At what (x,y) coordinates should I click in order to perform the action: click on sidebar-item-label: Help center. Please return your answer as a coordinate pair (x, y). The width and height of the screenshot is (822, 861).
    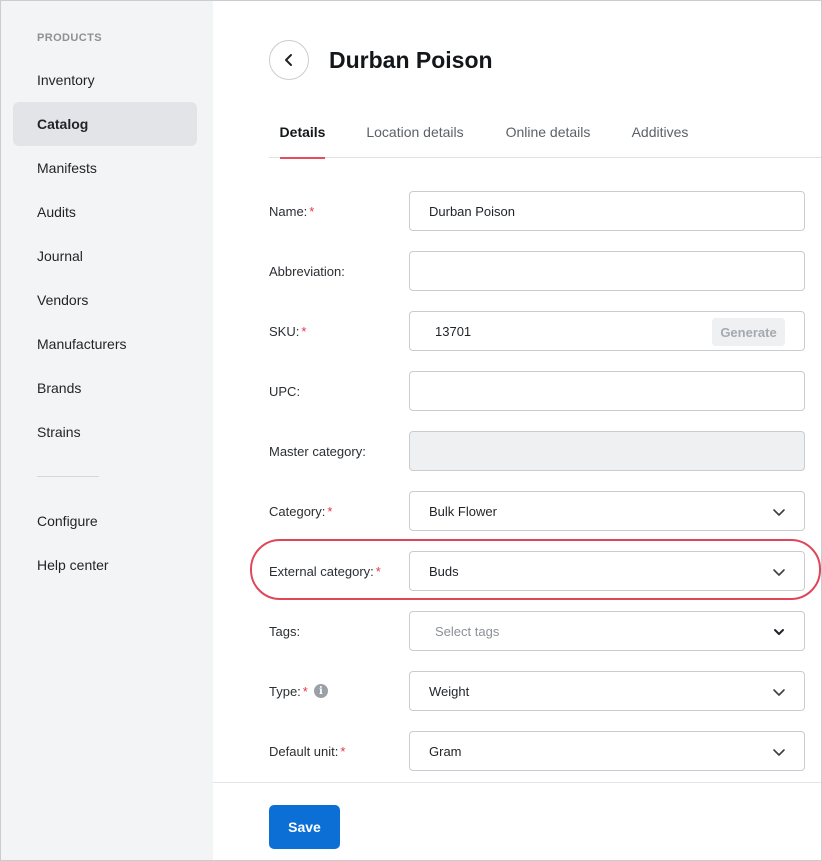
    Looking at the image, I should click on (73, 565).